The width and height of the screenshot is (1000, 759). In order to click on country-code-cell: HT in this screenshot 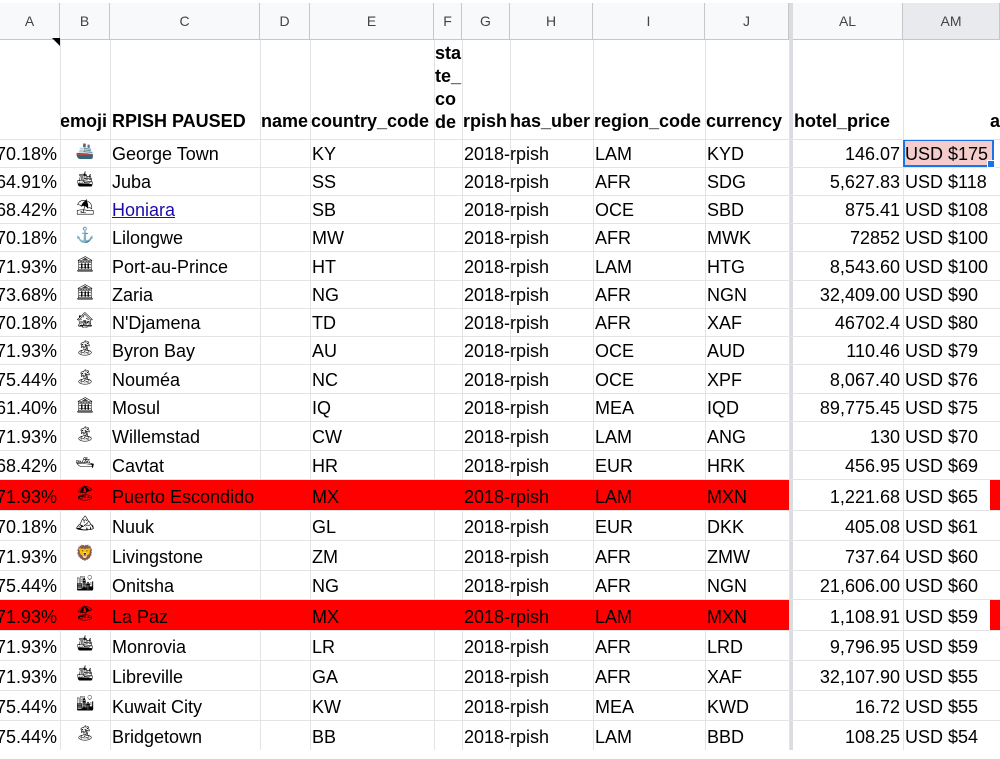, I will do `click(372, 265)`.